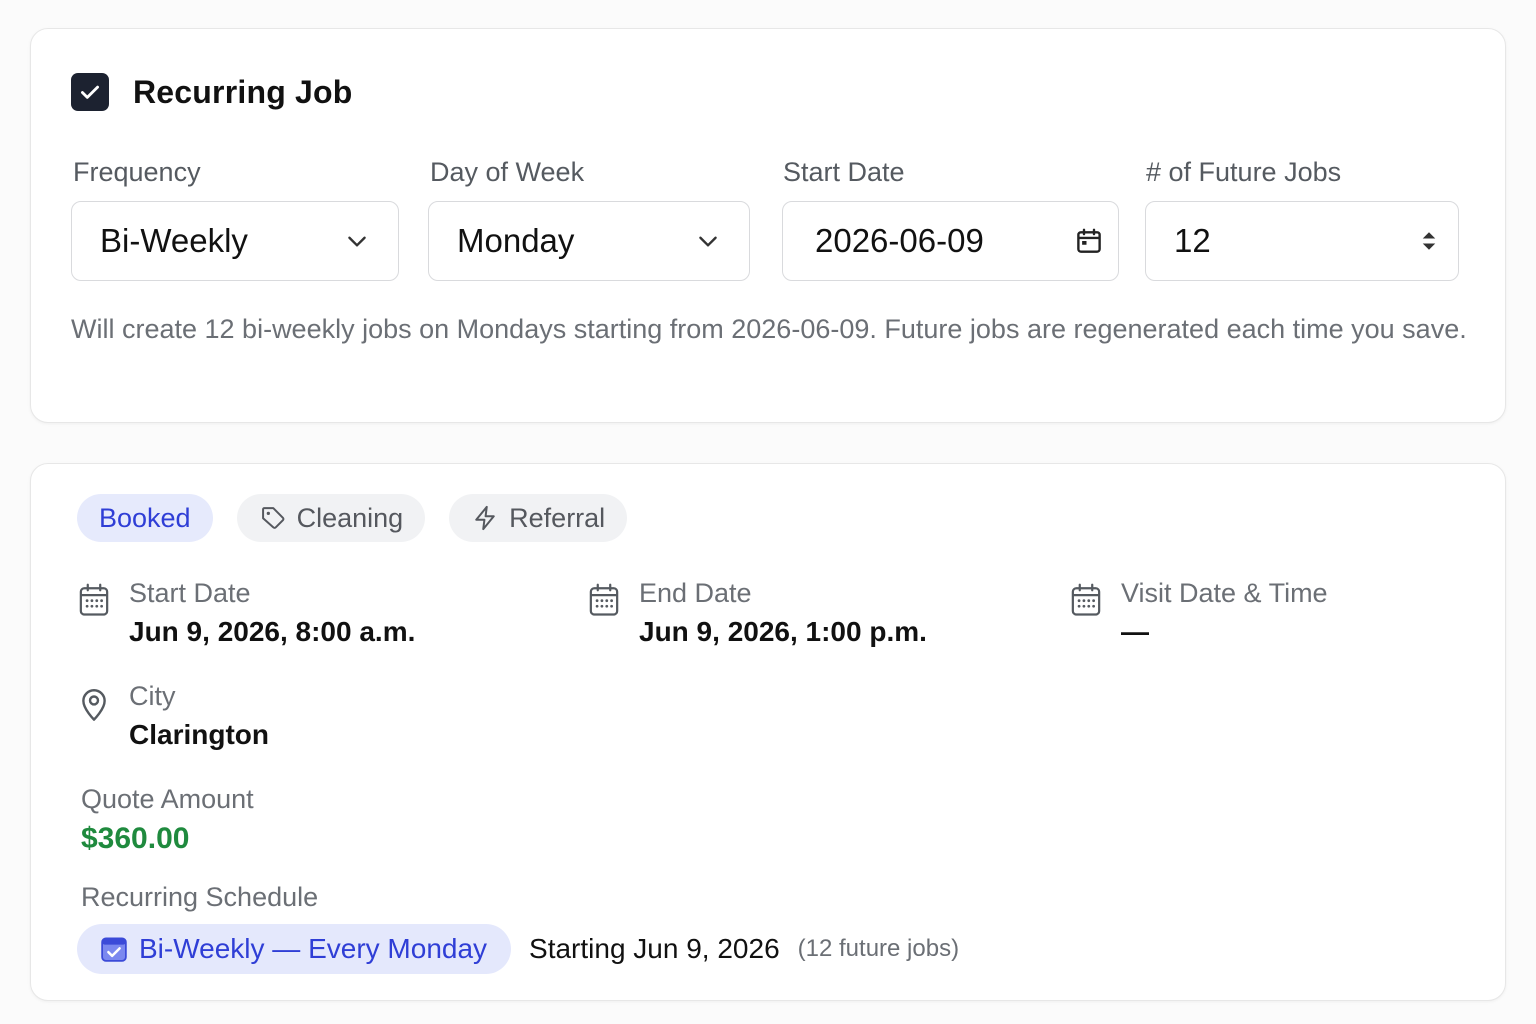 Image resolution: width=1536 pixels, height=1024 pixels. What do you see at coordinates (757, 614) in the screenshot?
I see `end-date-info: End Date Jun 9, 2026, 1:00 p.m.` at bounding box center [757, 614].